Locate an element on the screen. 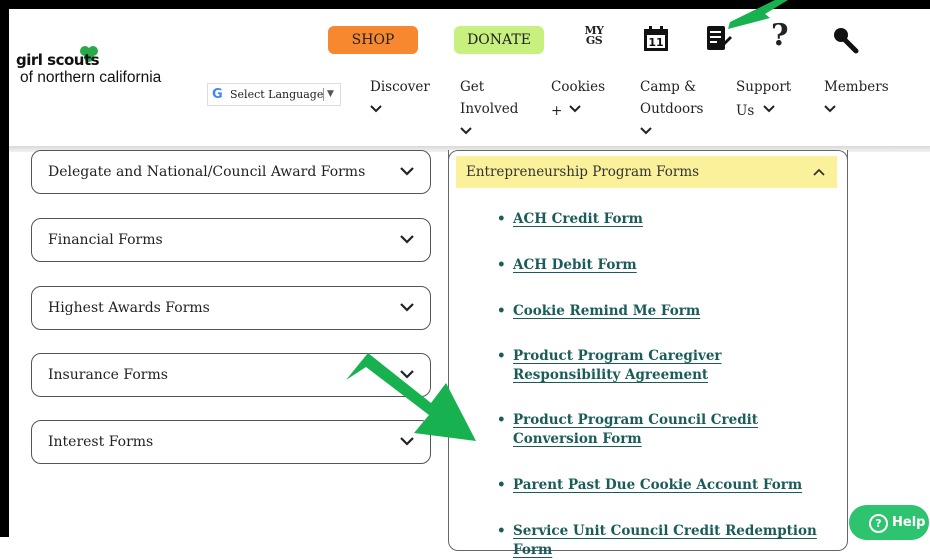 This screenshot has width=930, height=560. accordion-entrepreneurship-forms: Entrepreneurship Program Forms is located at coordinates (646, 172).